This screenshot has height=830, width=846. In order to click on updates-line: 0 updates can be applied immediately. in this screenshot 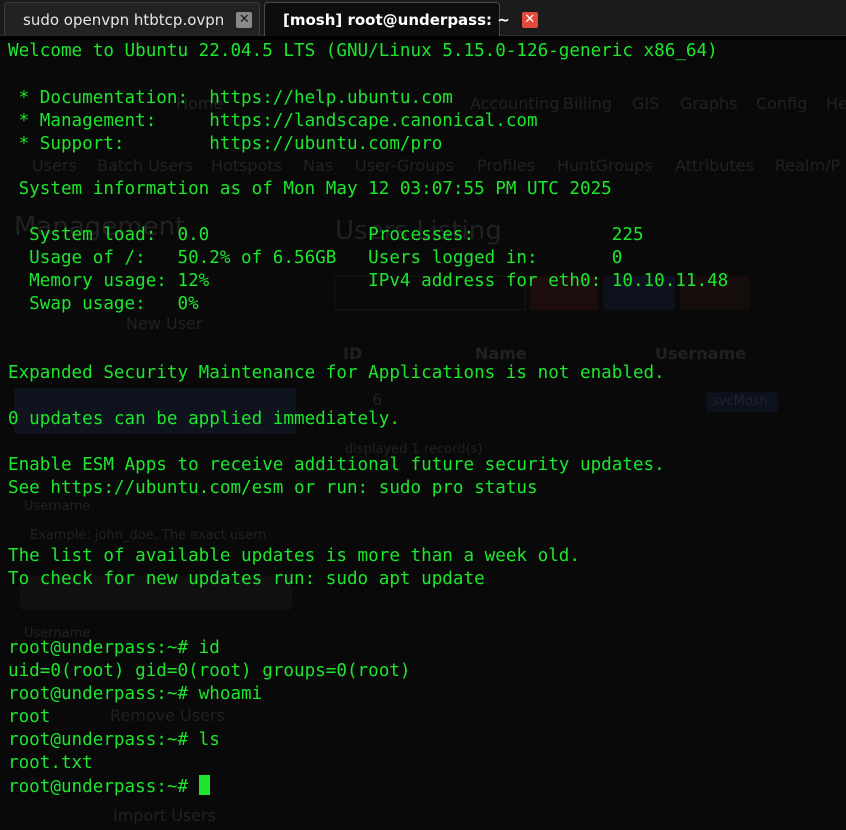, I will do `click(204, 419)`.